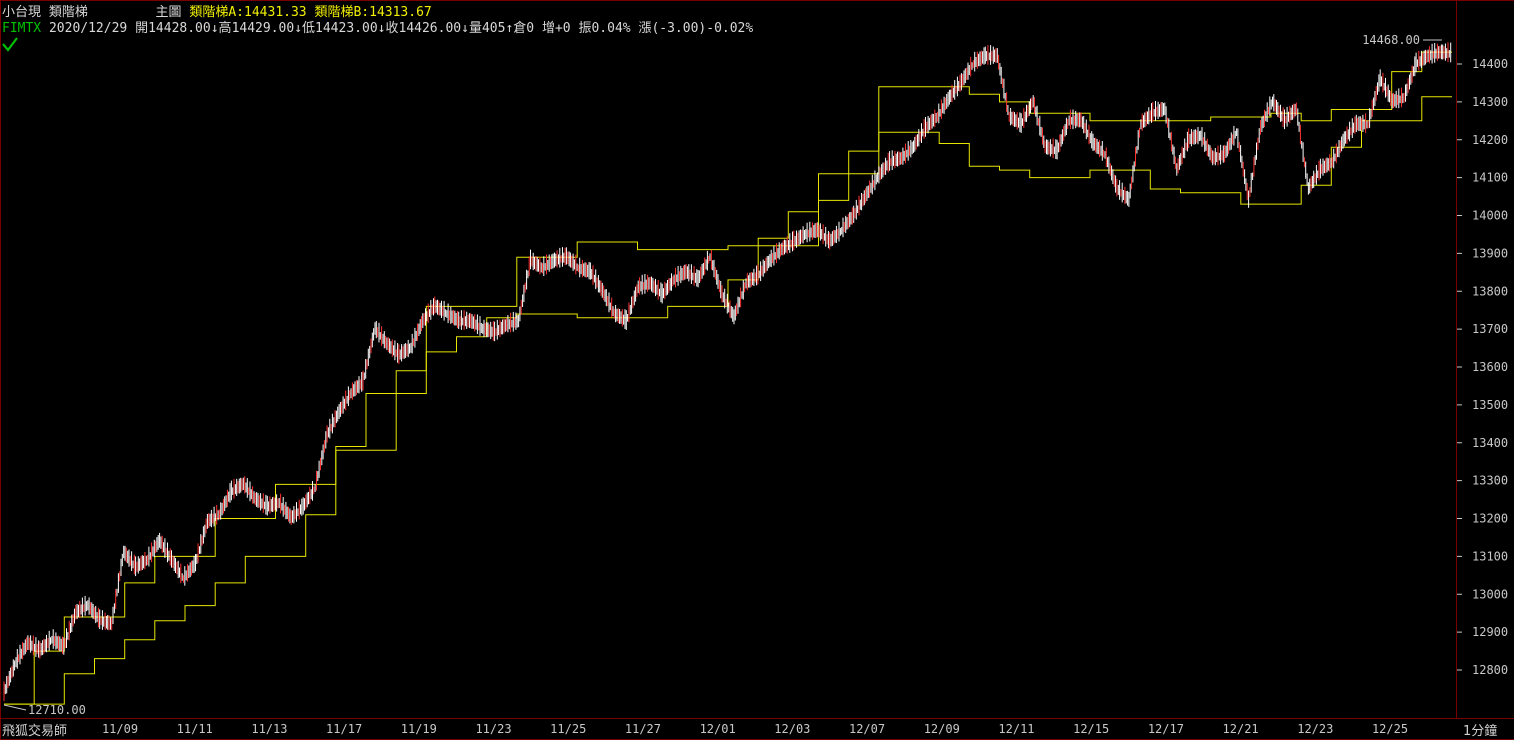 This screenshot has width=1514, height=740. Describe the element at coordinates (1490, 405) in the screenshot. I see `price-axis-label: 13500` at that location.